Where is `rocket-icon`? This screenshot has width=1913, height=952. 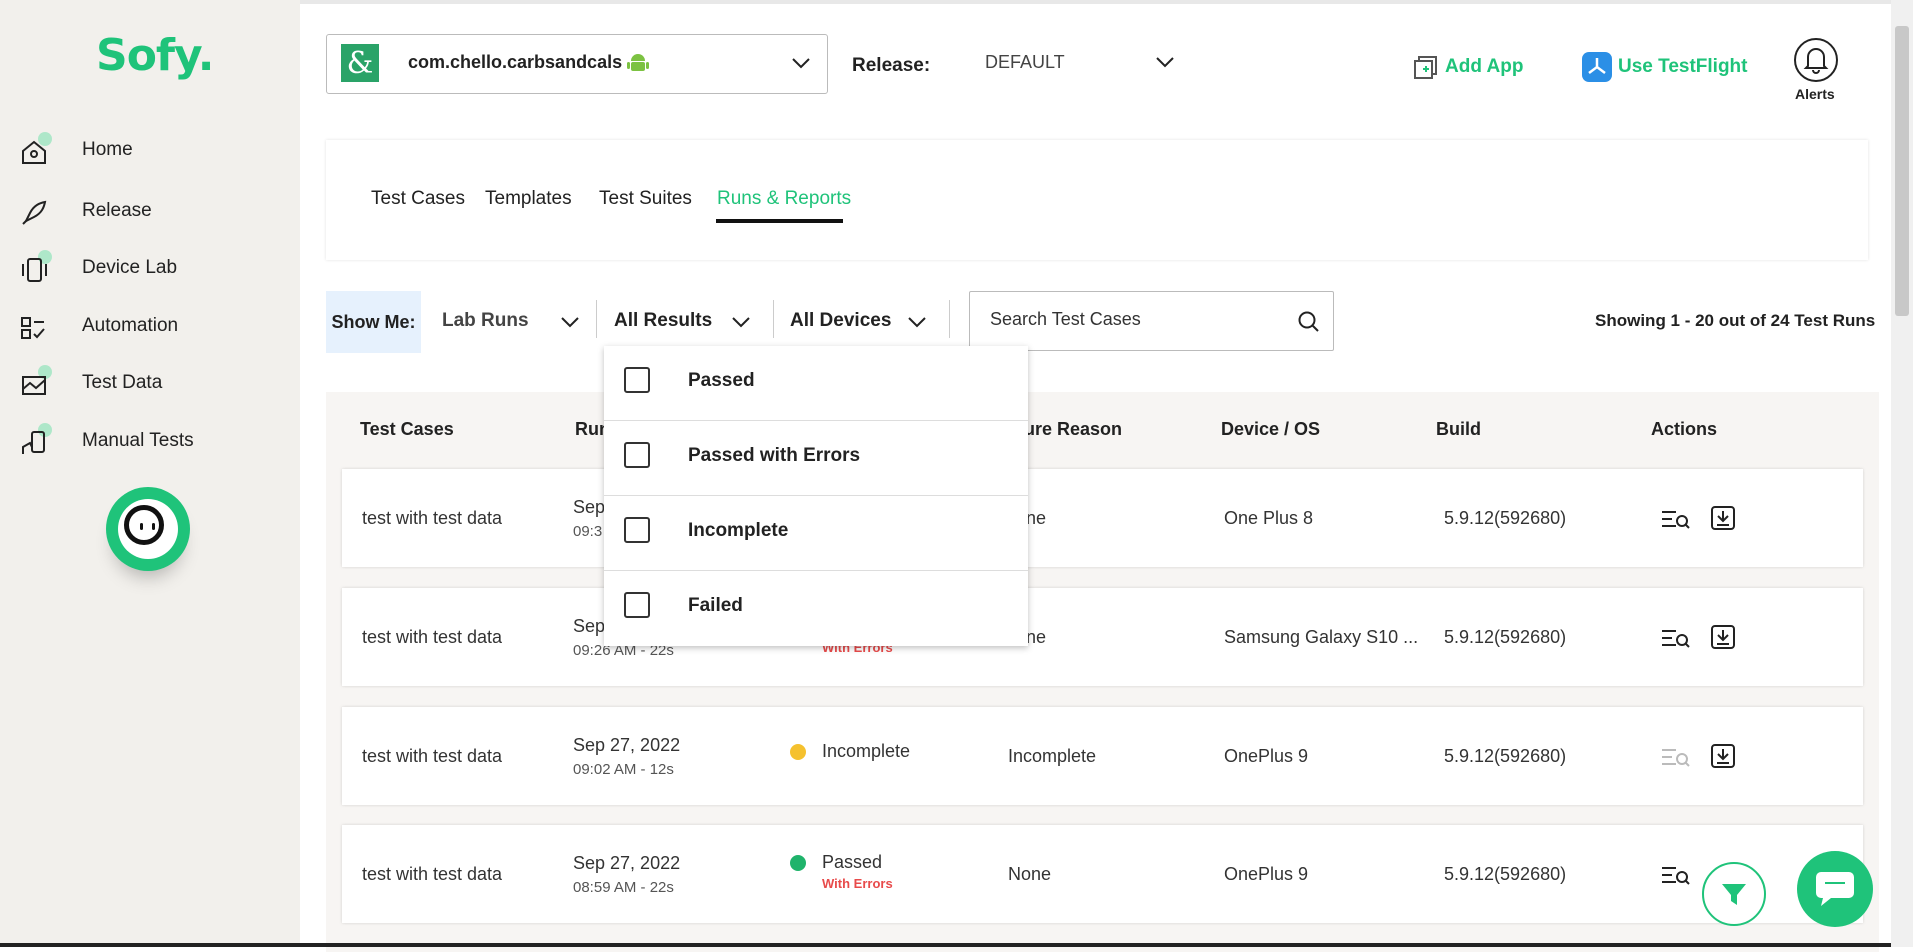 rocket-icon is located at coordinates (36, 211).